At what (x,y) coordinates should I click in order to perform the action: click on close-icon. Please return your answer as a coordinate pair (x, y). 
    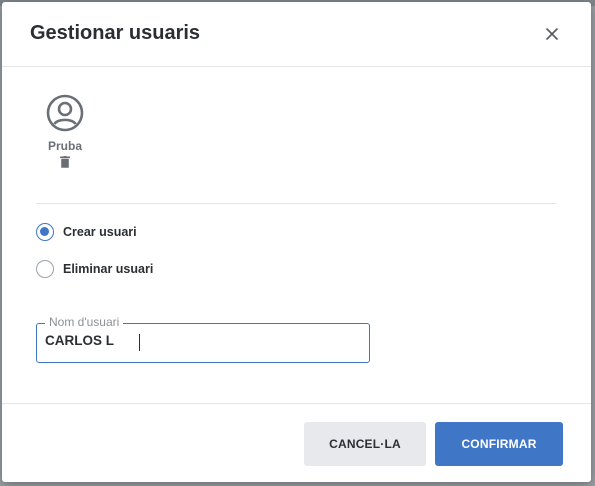
    Looking at the image, I should click on (552, 34).